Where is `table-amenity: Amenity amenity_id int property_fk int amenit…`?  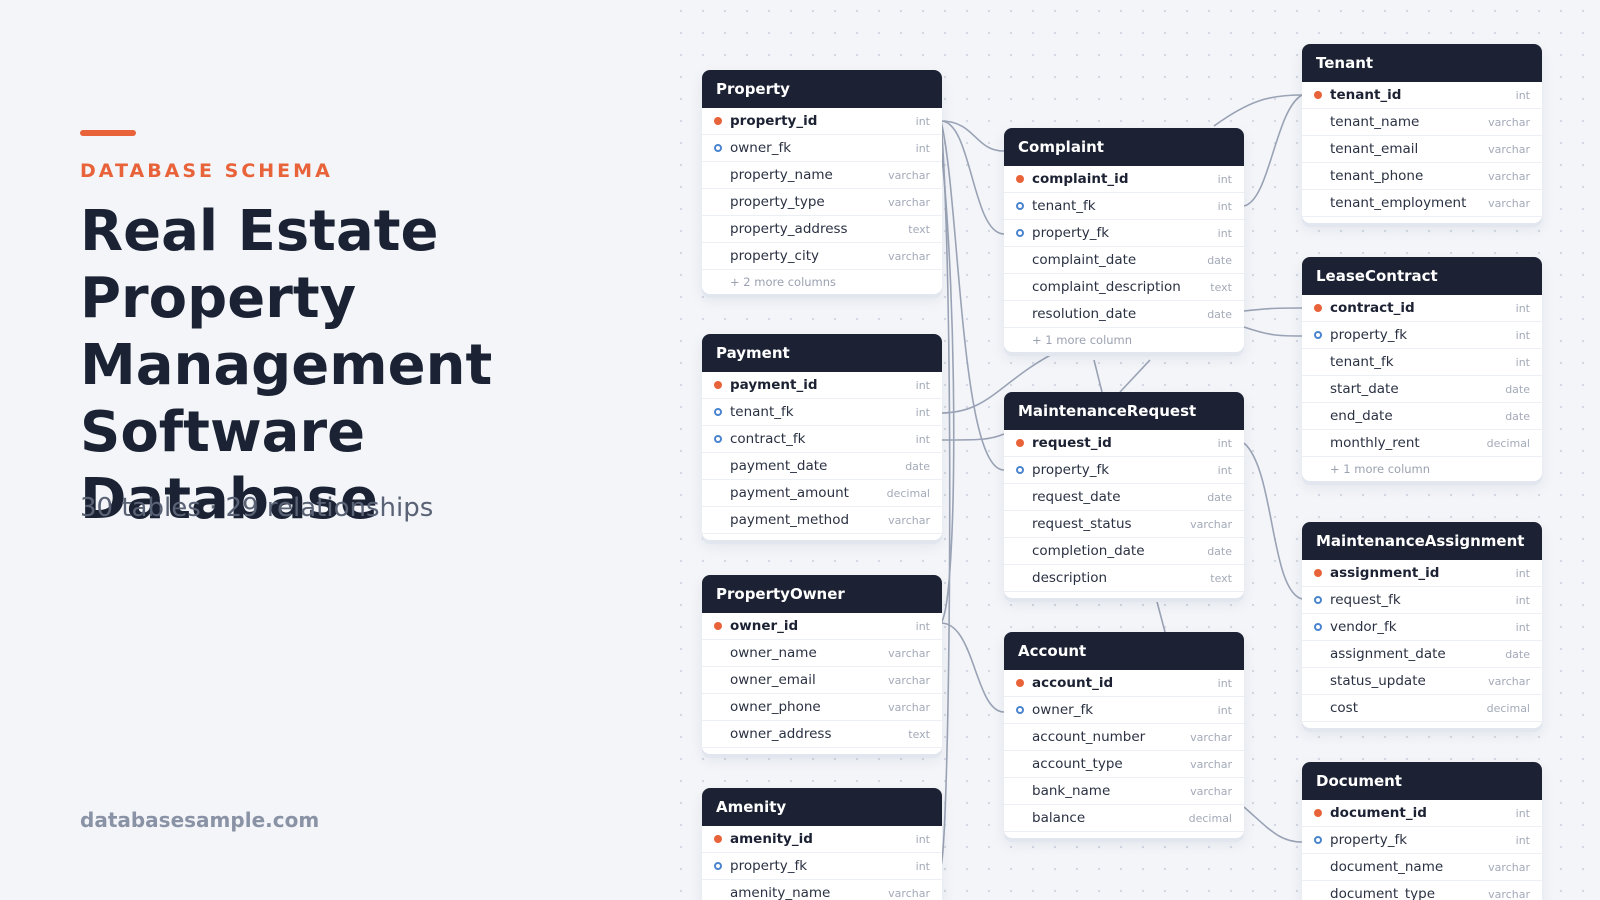 table-amenity: Amenity amenity_id int property_fk int amenit… is located at coordinates (822, 844).